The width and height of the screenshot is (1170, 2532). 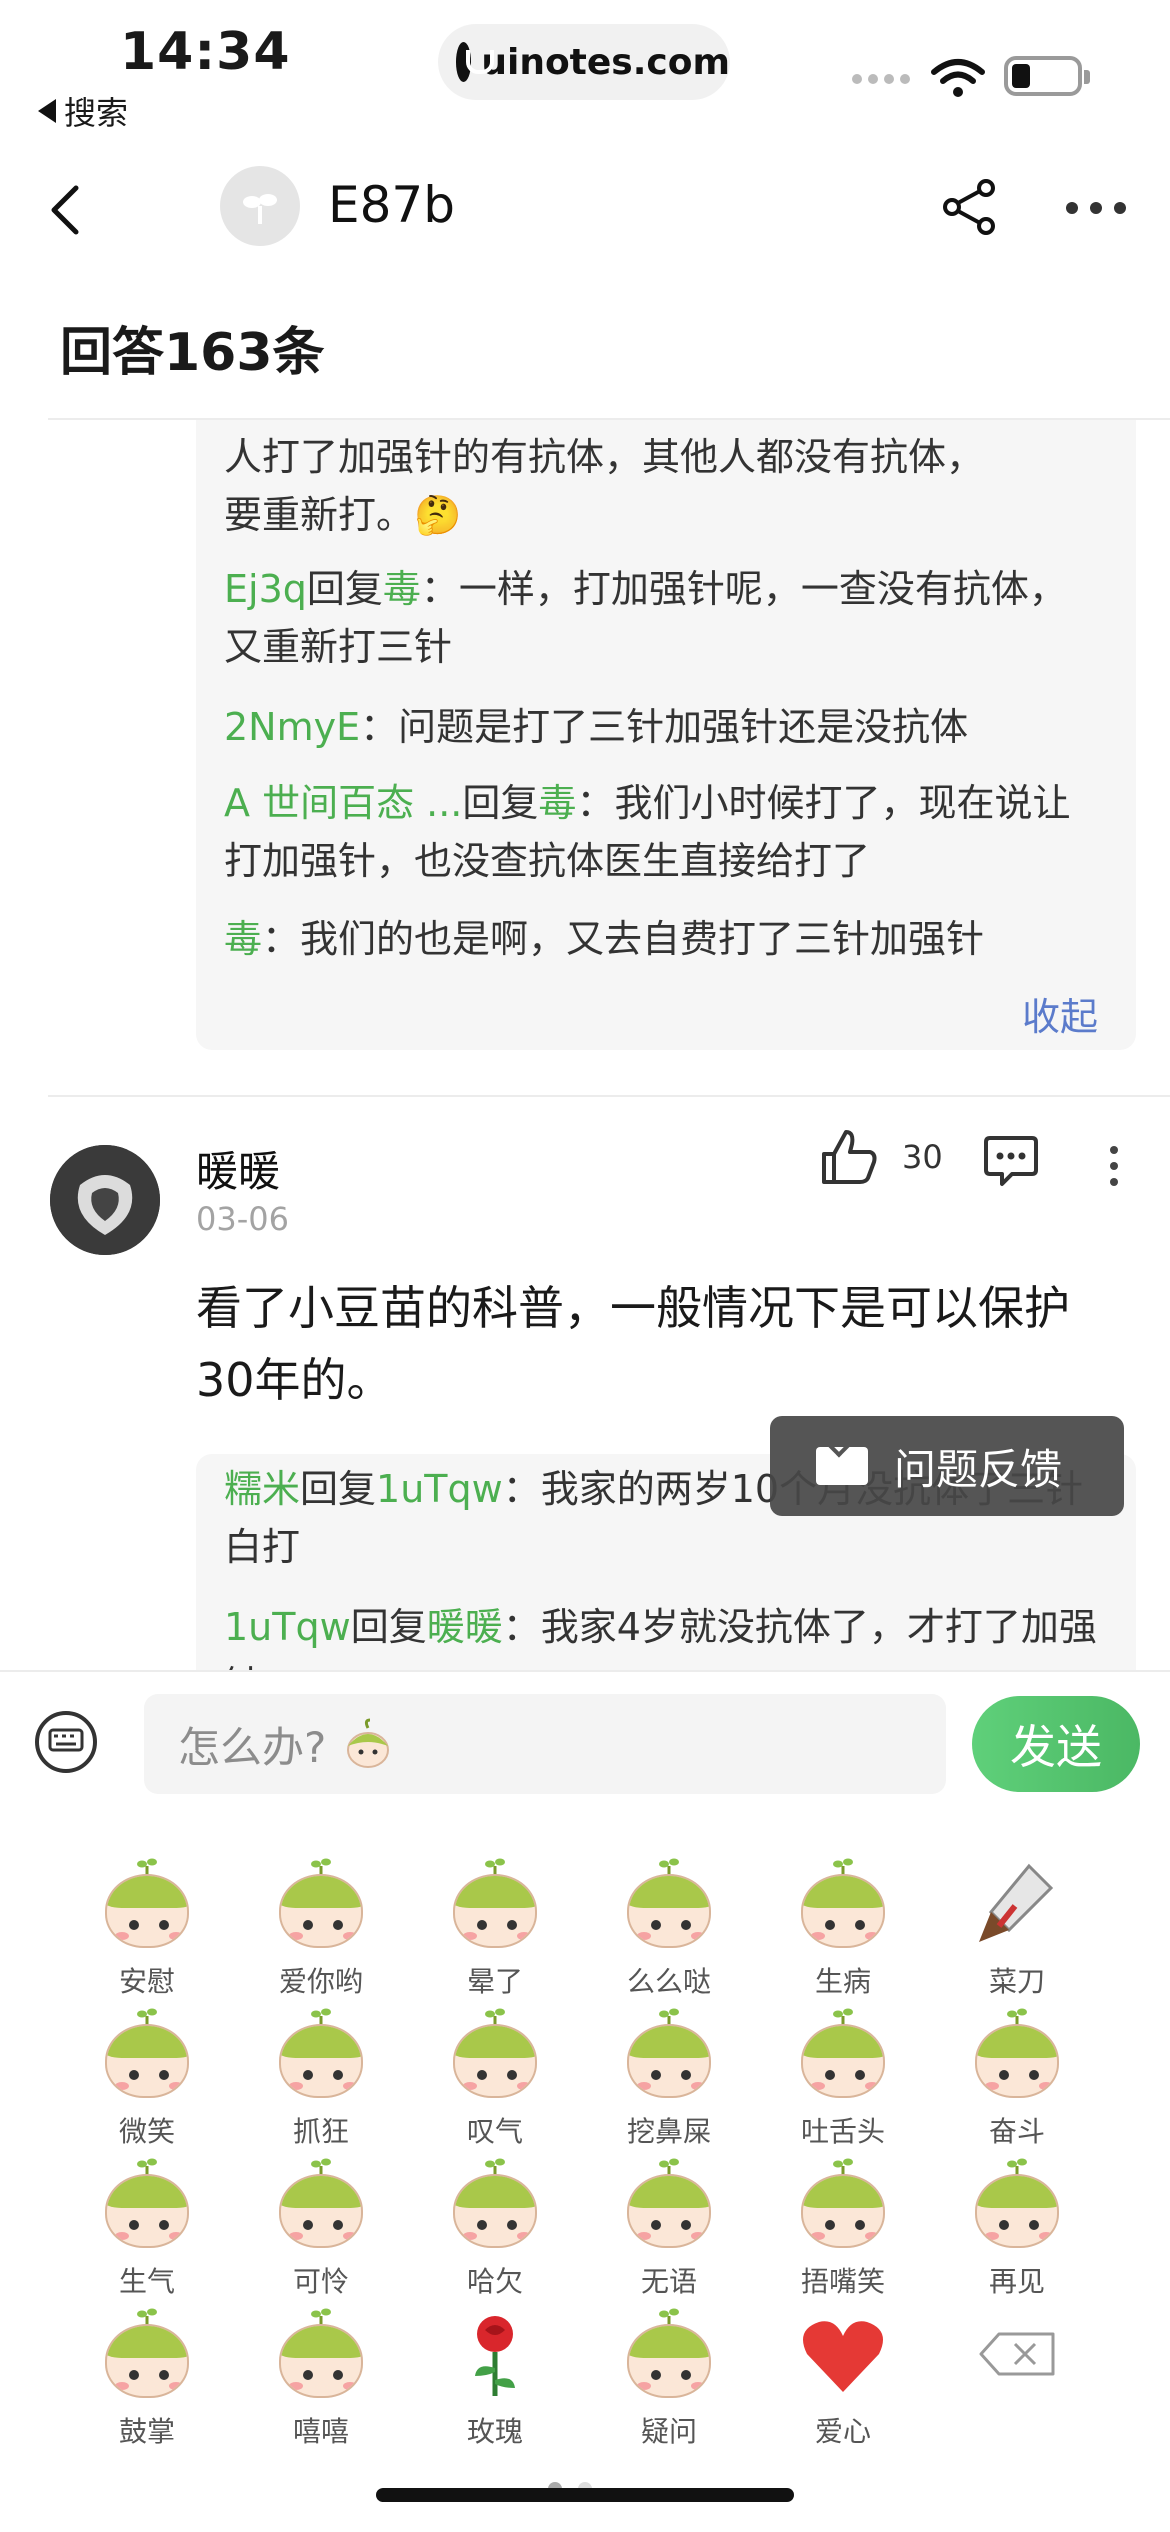 What do you see at coordinates (205, 52) in the screenshot?
I see `status-time: 14:34` at bounding box center [205, 52].